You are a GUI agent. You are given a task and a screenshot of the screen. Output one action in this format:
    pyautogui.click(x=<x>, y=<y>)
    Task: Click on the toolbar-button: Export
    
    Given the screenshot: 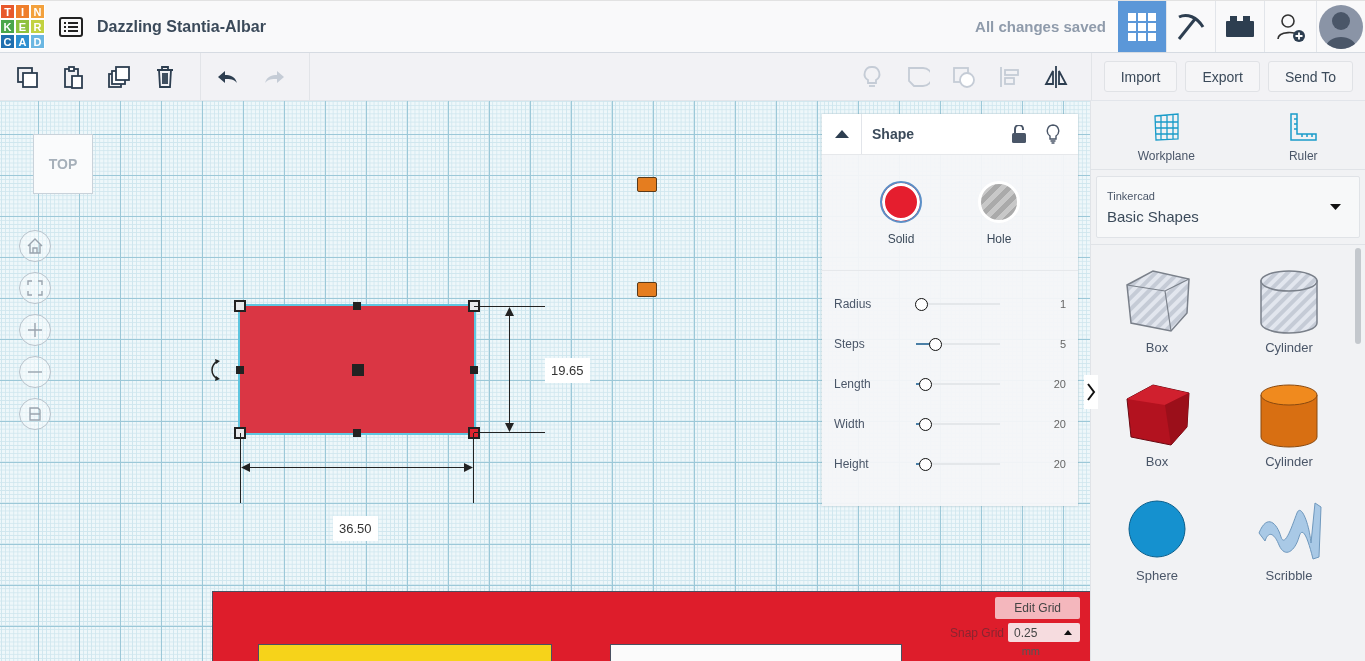 What is the action you would take?
    pyautogui.click(x=1222, y=76)
    